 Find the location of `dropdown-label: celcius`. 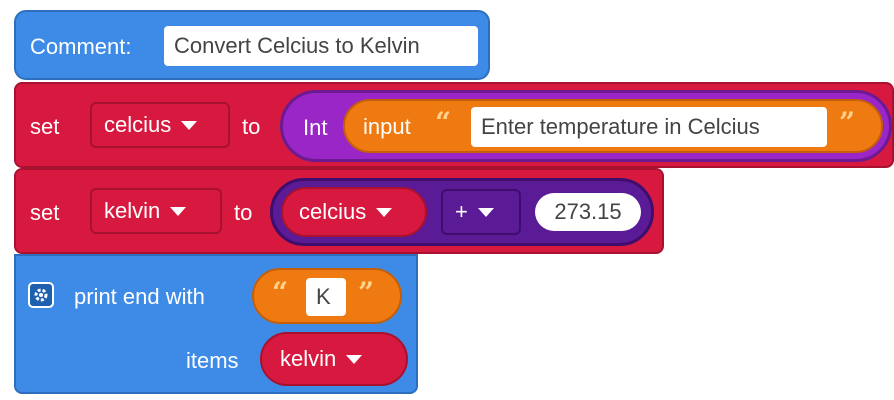

dropdown-label: celcius is located at coordinates (138, 124).